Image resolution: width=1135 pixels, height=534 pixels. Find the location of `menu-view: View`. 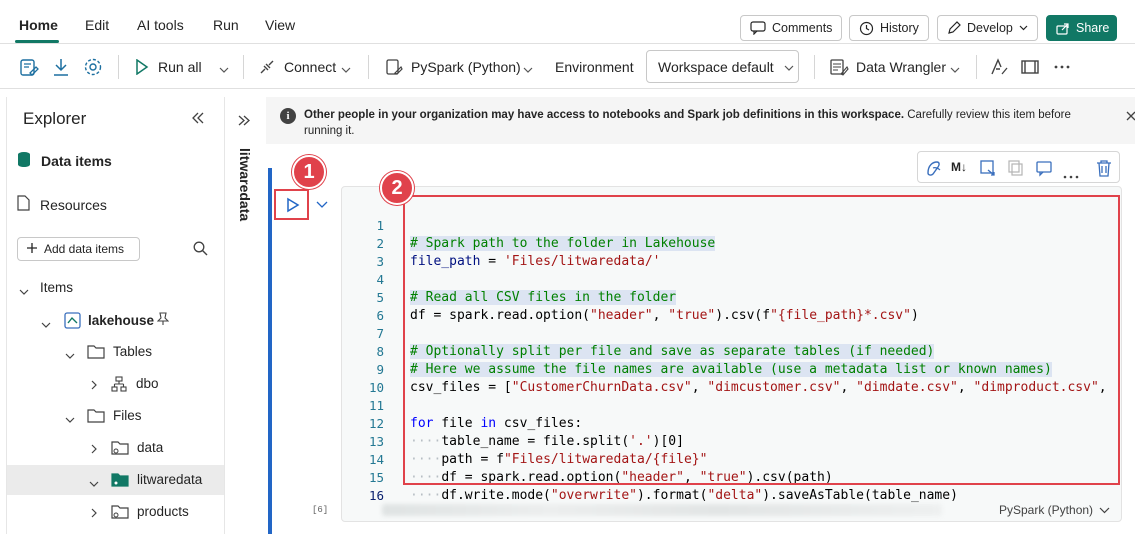

menu-view: View is located at coordinates (280, 25).